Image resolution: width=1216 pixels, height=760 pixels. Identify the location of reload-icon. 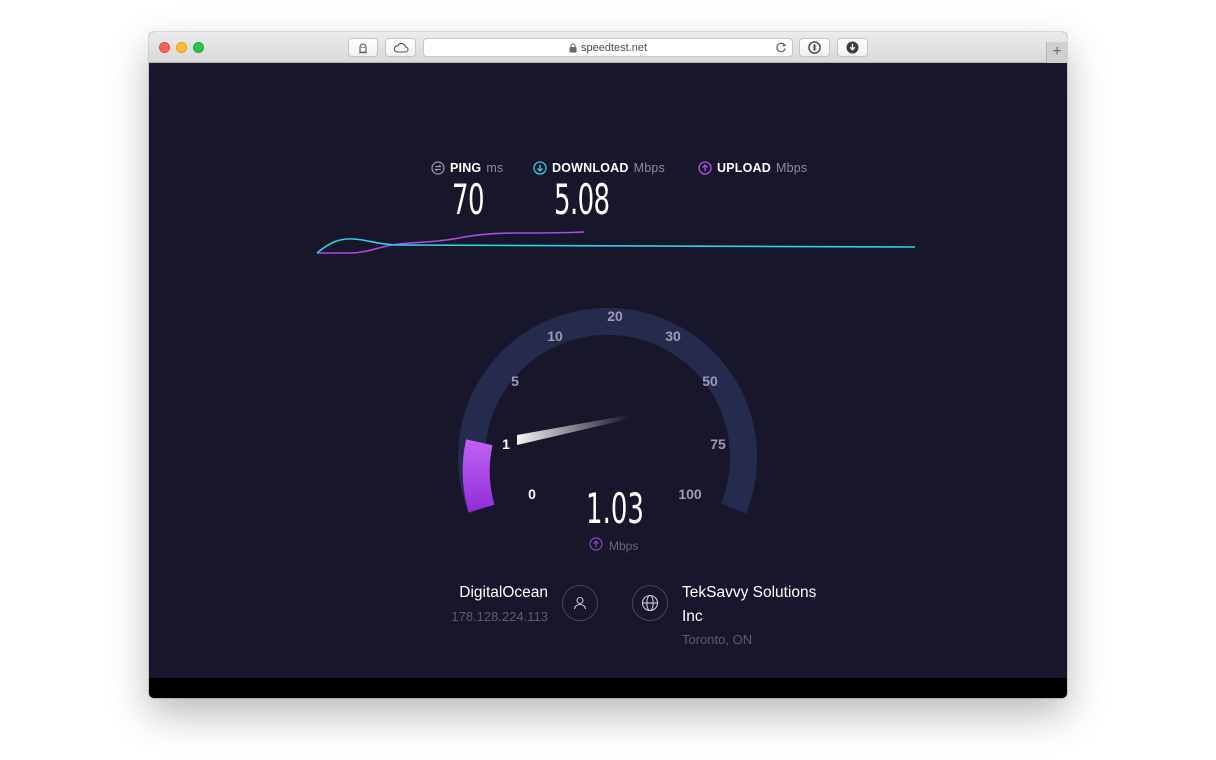
(781, 47).